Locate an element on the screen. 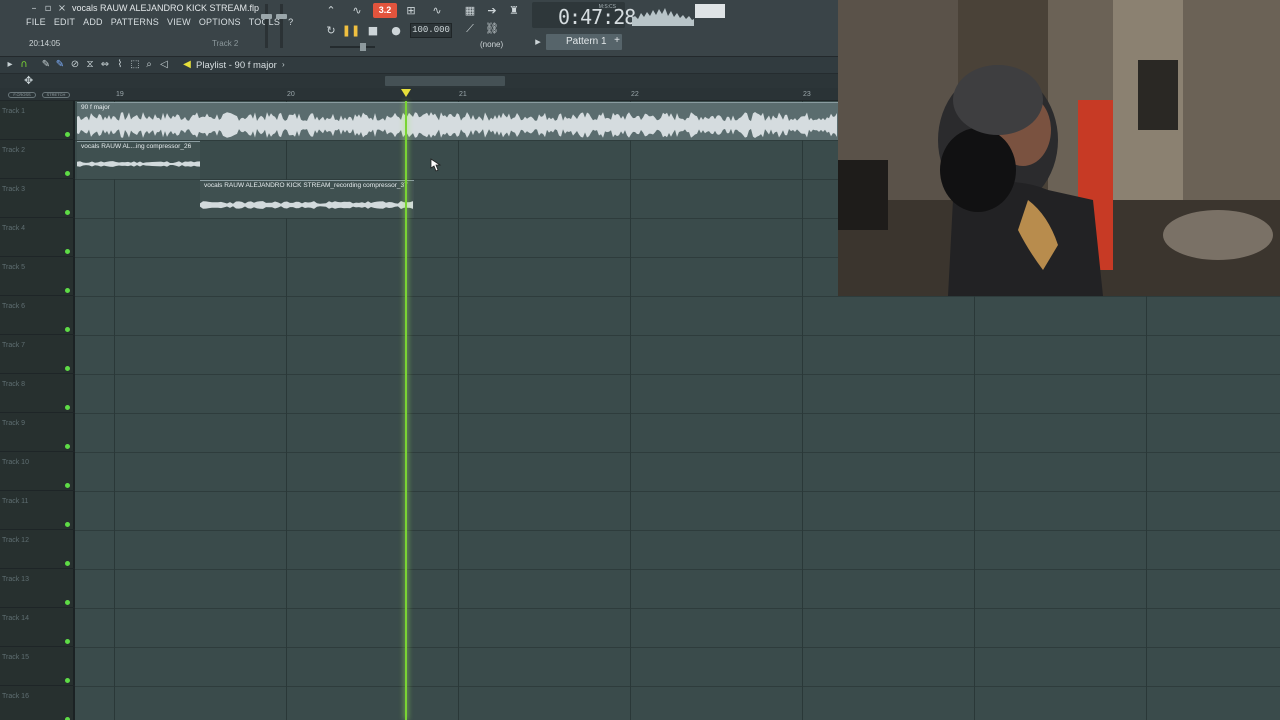  playhead-line is located at coordinates (406, 410).